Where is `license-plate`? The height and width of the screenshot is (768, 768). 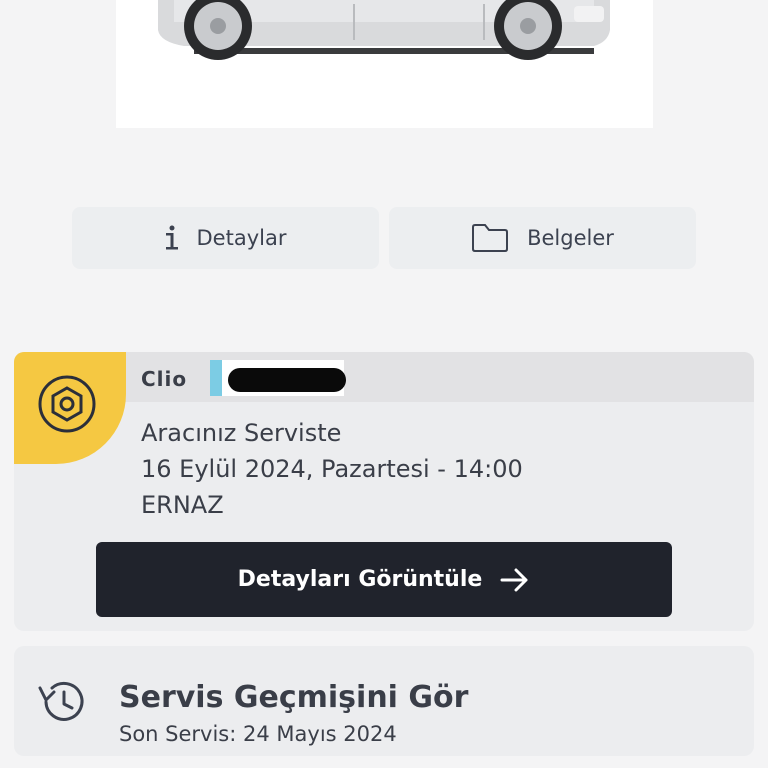 license-plate is located at coordinates (278, 378).